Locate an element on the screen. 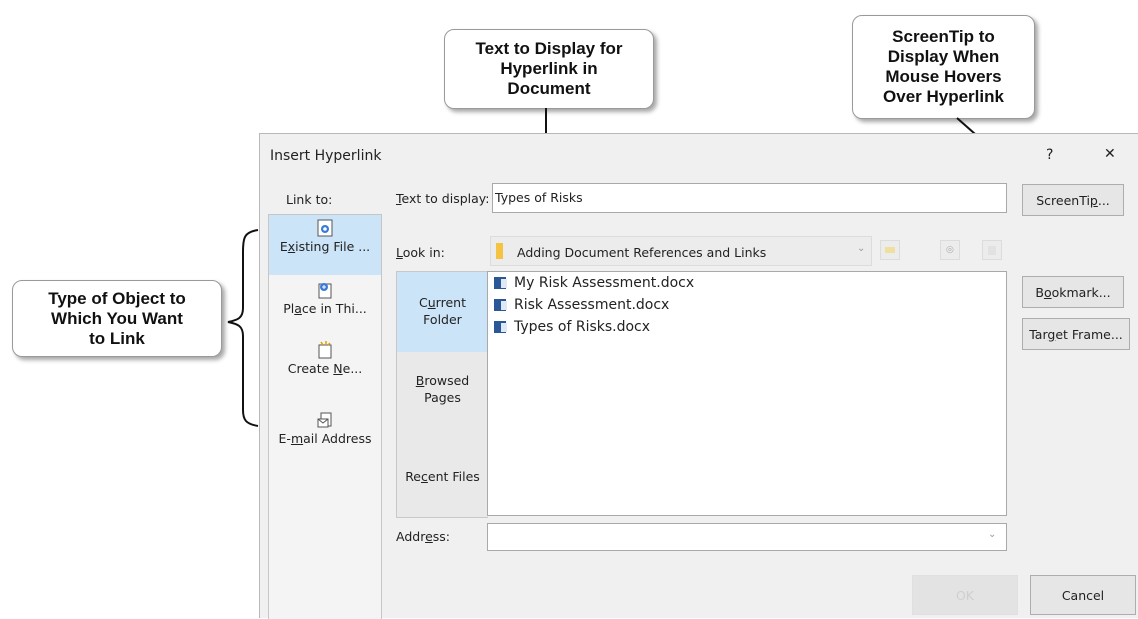  link-to-label: Link to: is located at coordinates (309, 199).